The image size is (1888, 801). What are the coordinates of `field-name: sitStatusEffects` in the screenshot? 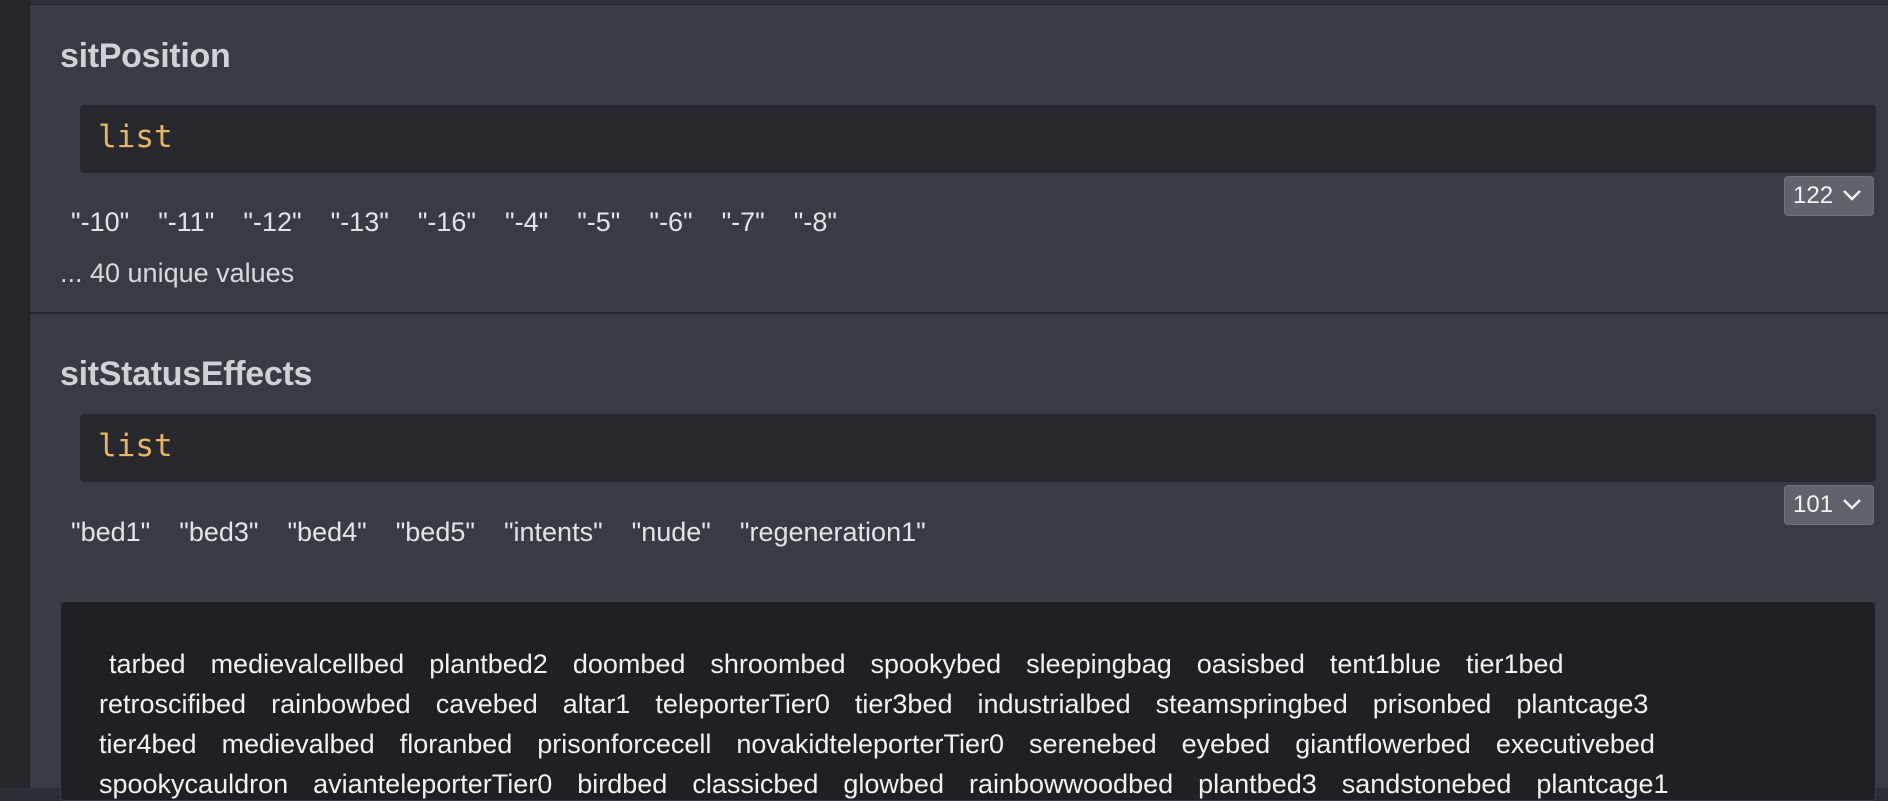 It's located at (186, 374).